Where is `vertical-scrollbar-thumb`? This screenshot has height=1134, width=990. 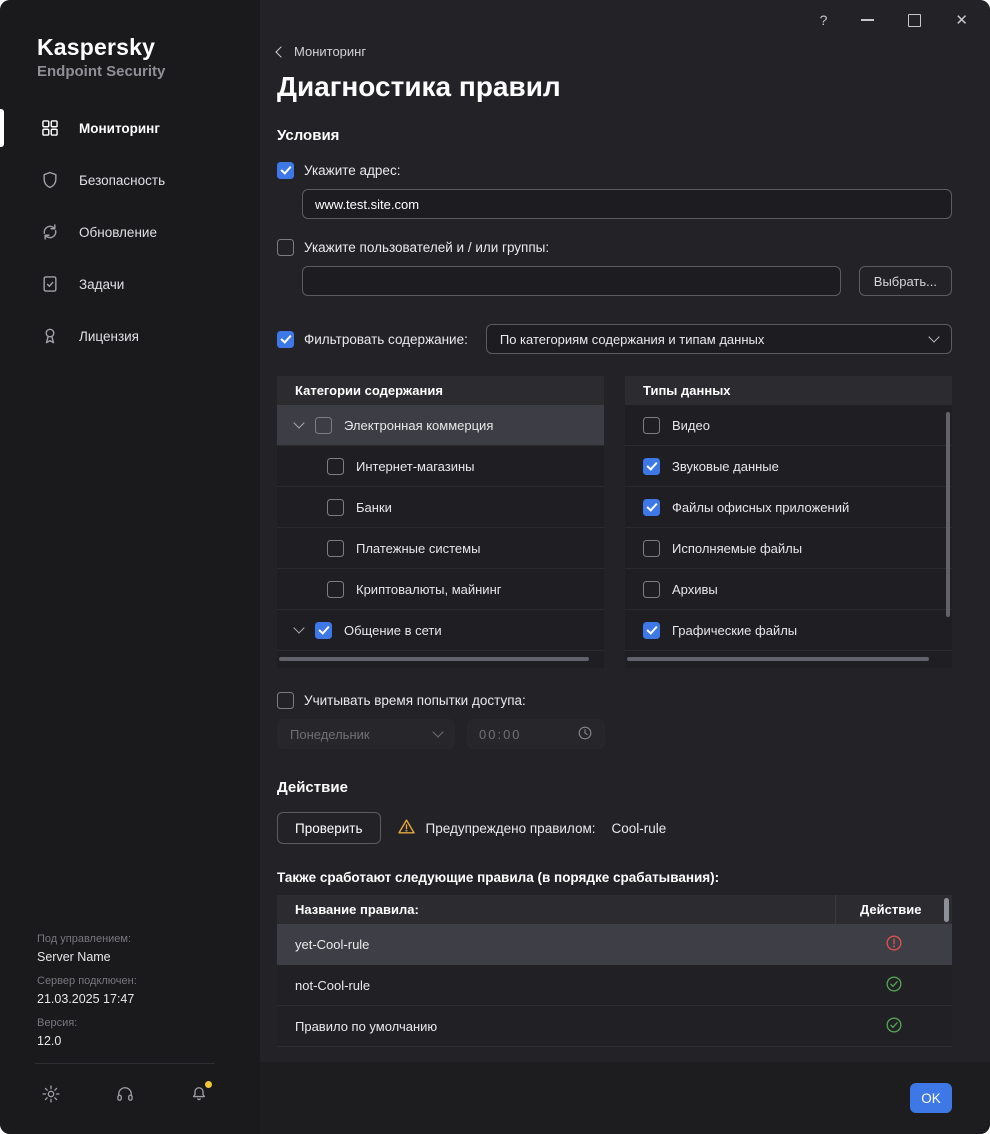 vertical-scrollbar-thumb is located at coordinates (948, 514).